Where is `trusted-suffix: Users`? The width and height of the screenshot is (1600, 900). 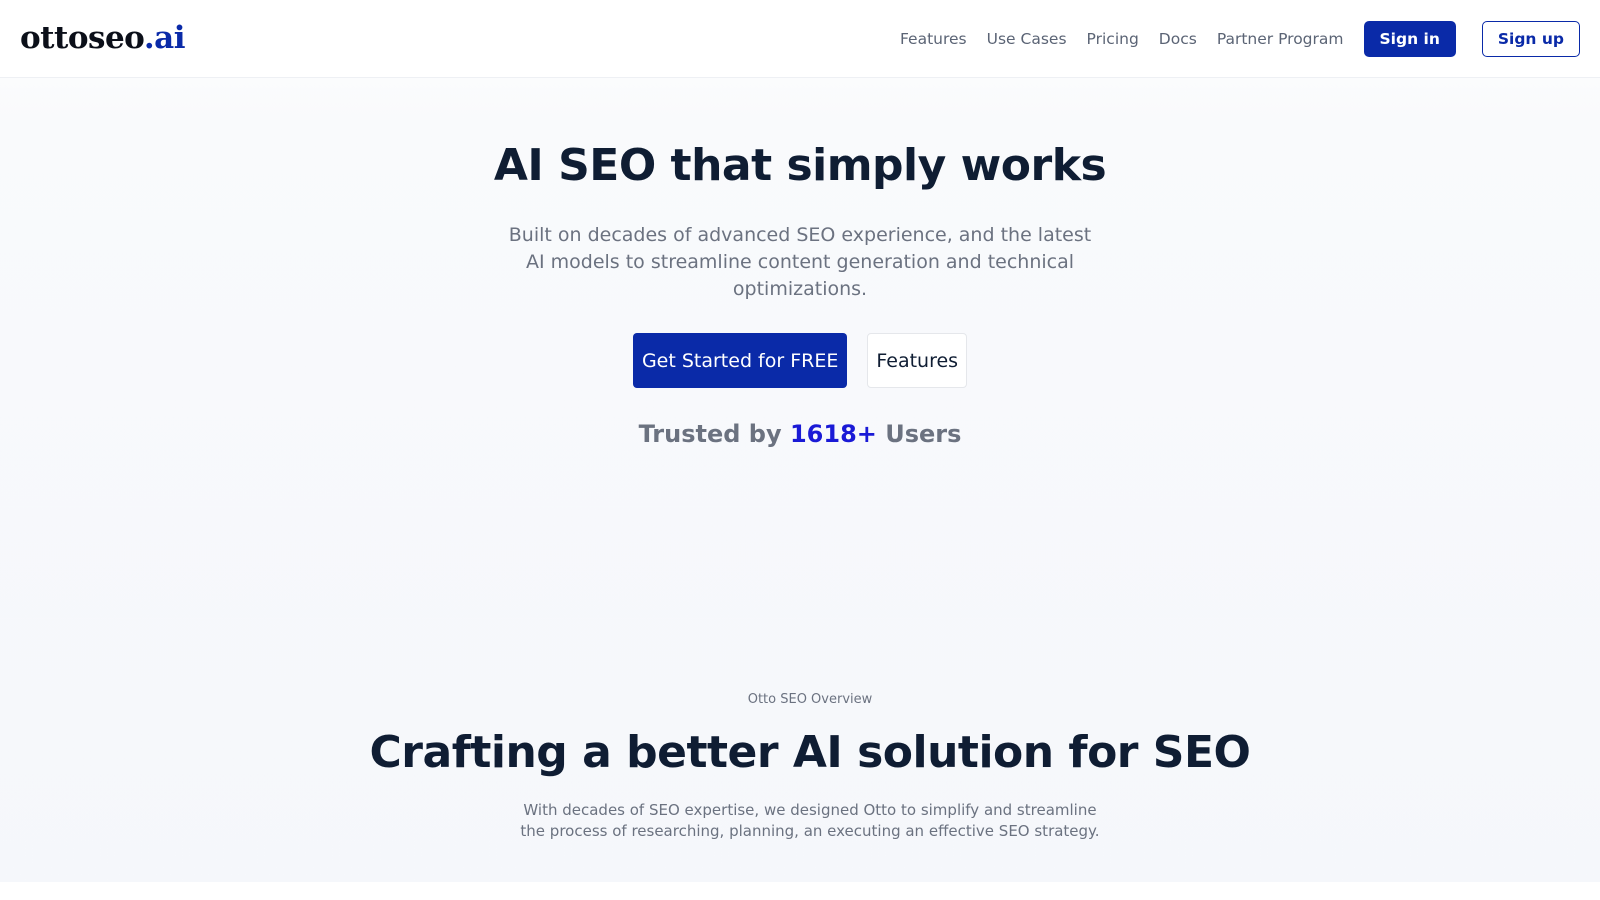 trusted-suffix: Users is located at coordinates (923, 434).